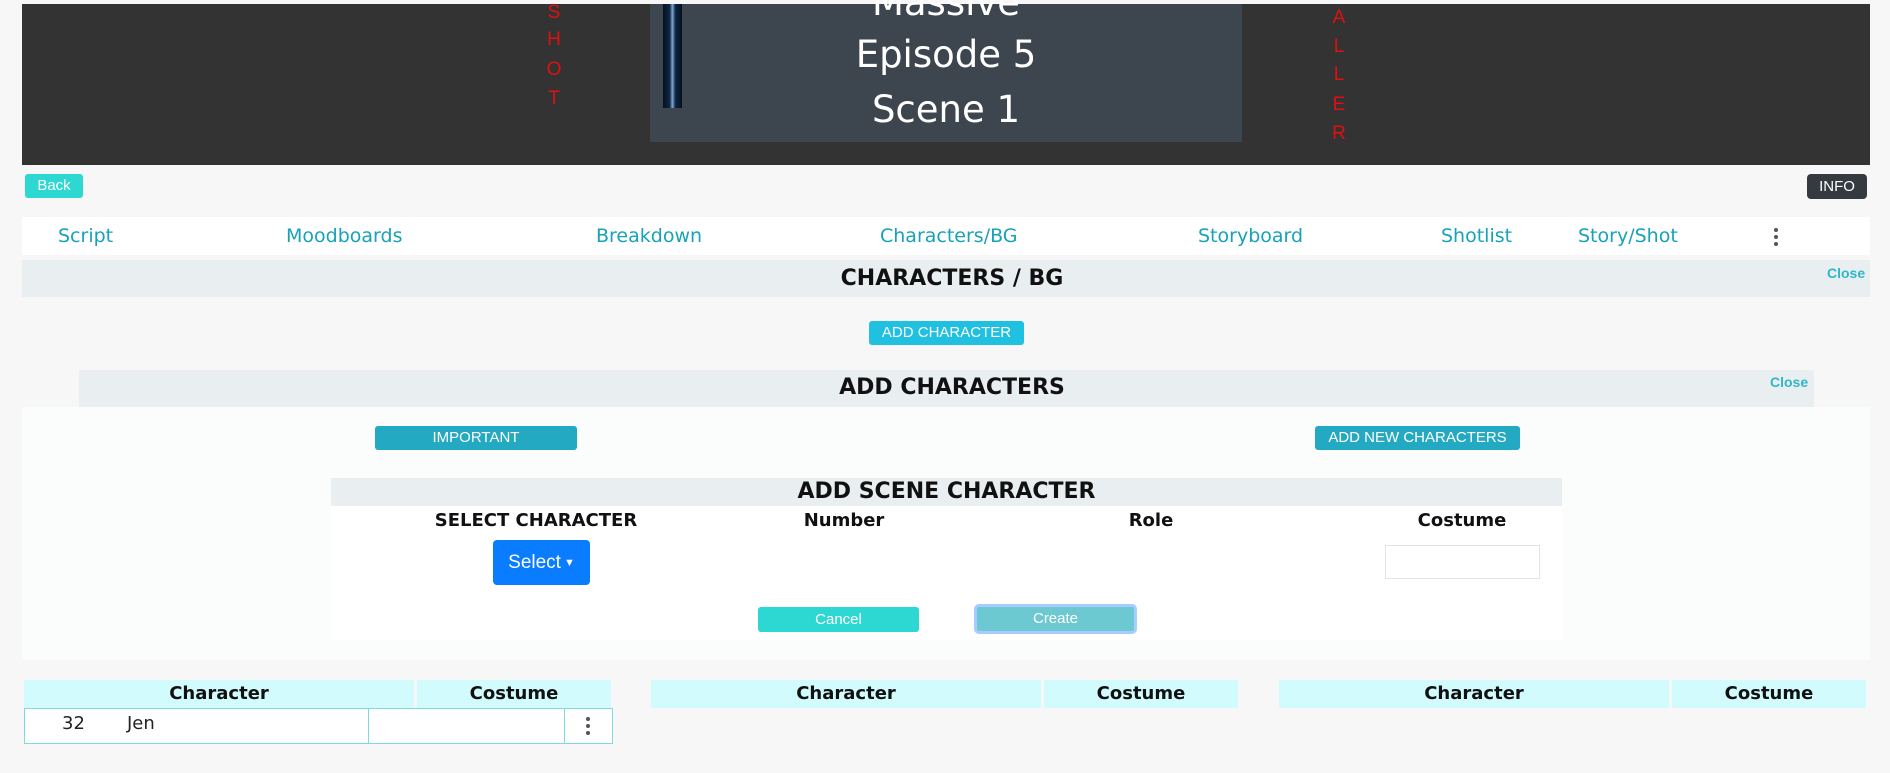 Image resolution: width=1890 pixels, height=773 pixels. Describe the element at coordinates (1250, 236) in the screenshot. I see `tab-storyboard: Storyboard` at that location.